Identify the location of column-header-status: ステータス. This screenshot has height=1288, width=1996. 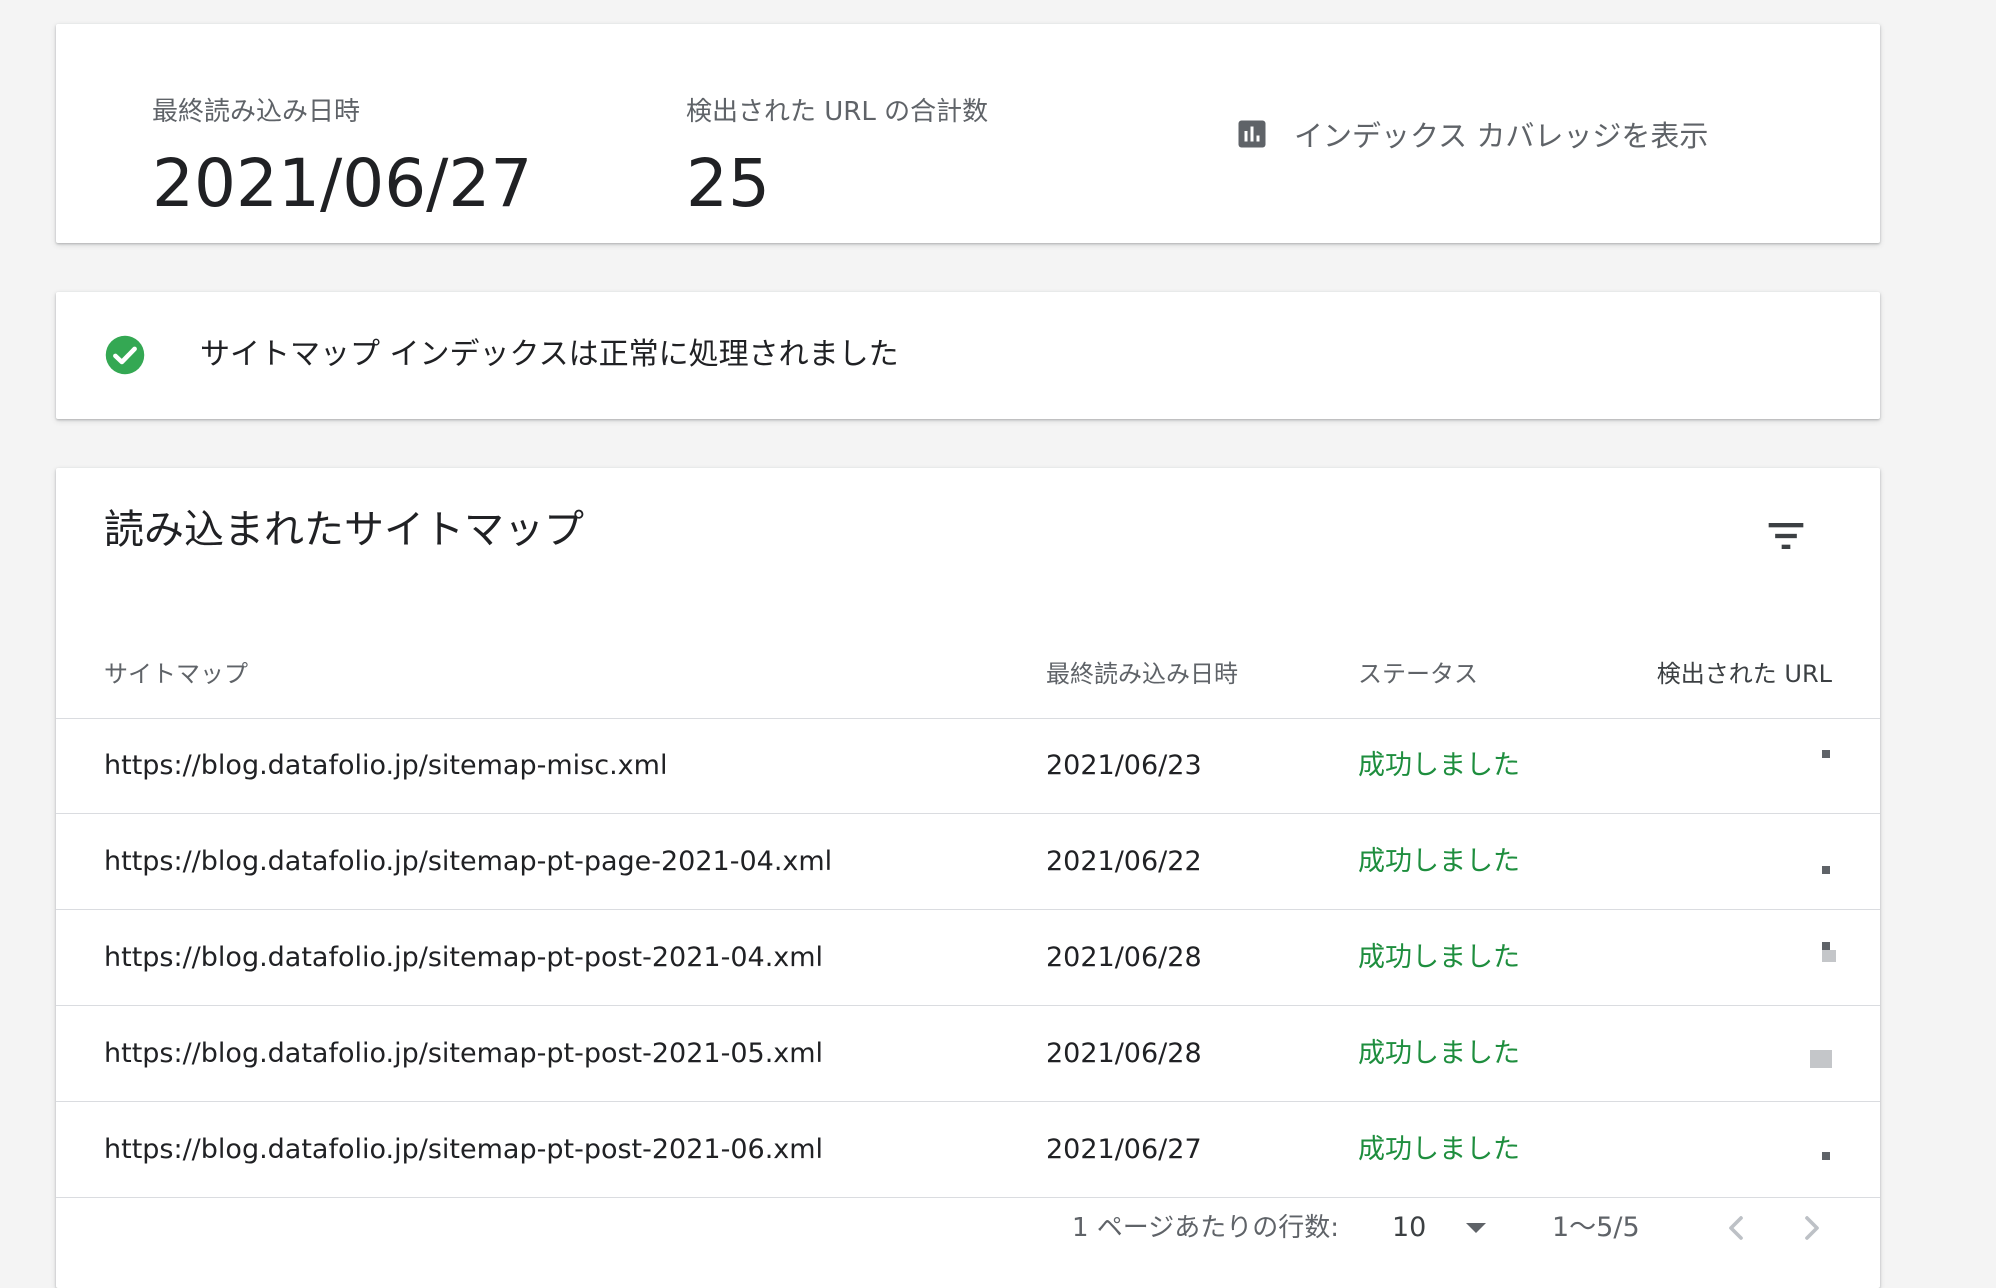
(1418, 674).